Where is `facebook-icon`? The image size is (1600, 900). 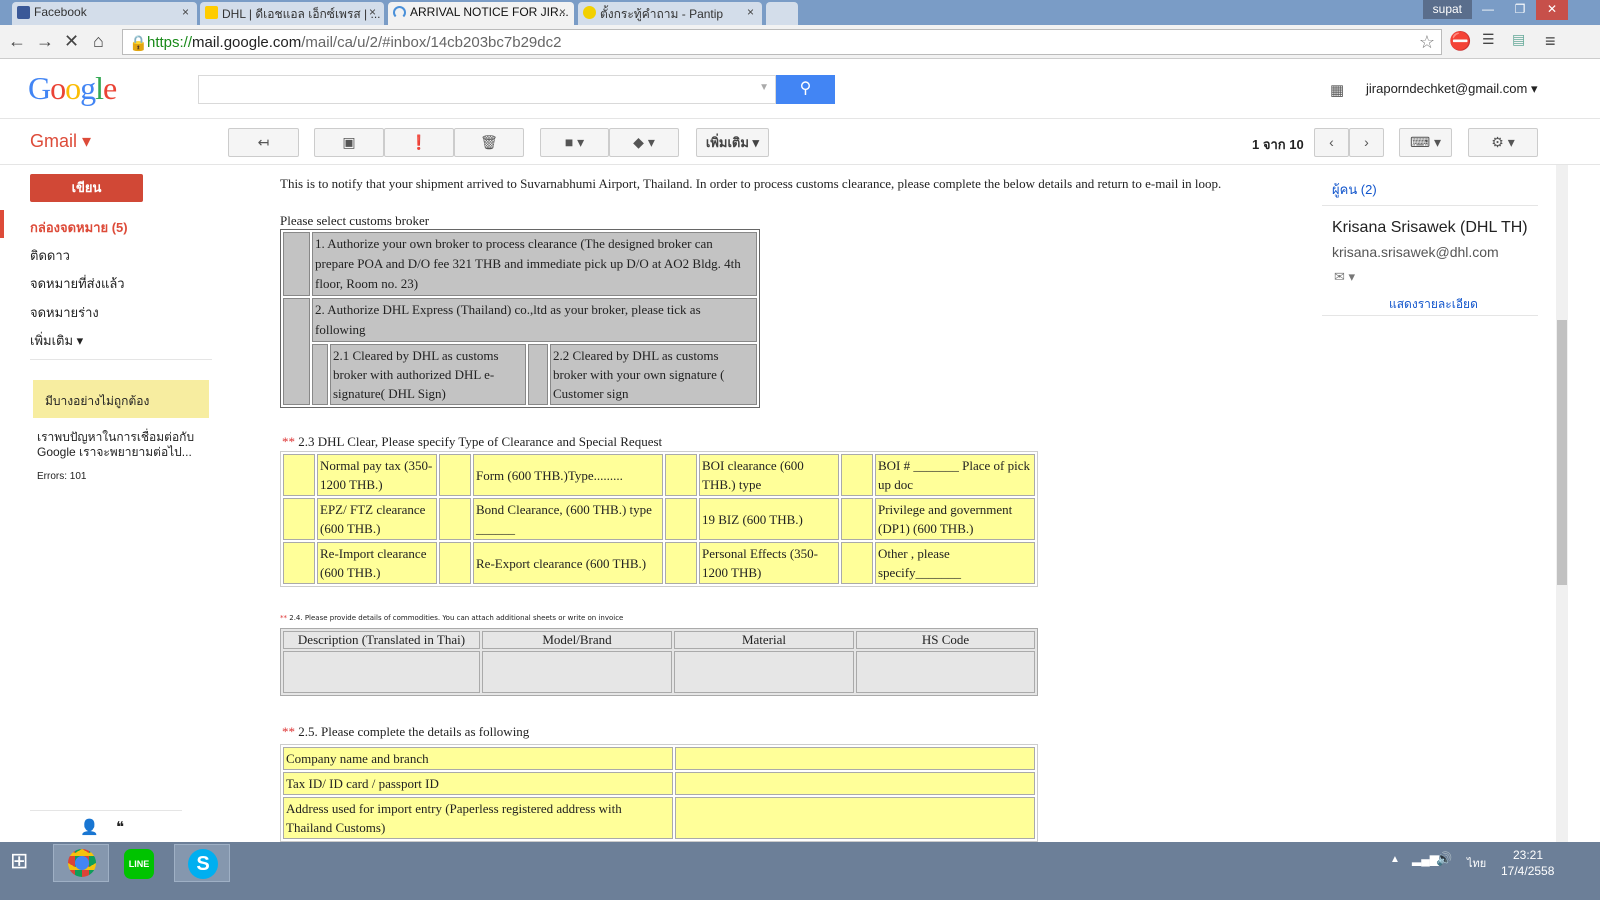
facebook-icon is located at coordinates (23, 12).